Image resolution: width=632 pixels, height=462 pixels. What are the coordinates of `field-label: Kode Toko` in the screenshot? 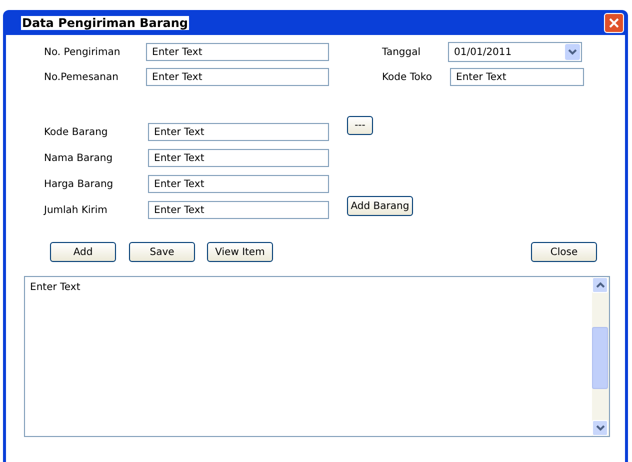 It's located at (407, 77).